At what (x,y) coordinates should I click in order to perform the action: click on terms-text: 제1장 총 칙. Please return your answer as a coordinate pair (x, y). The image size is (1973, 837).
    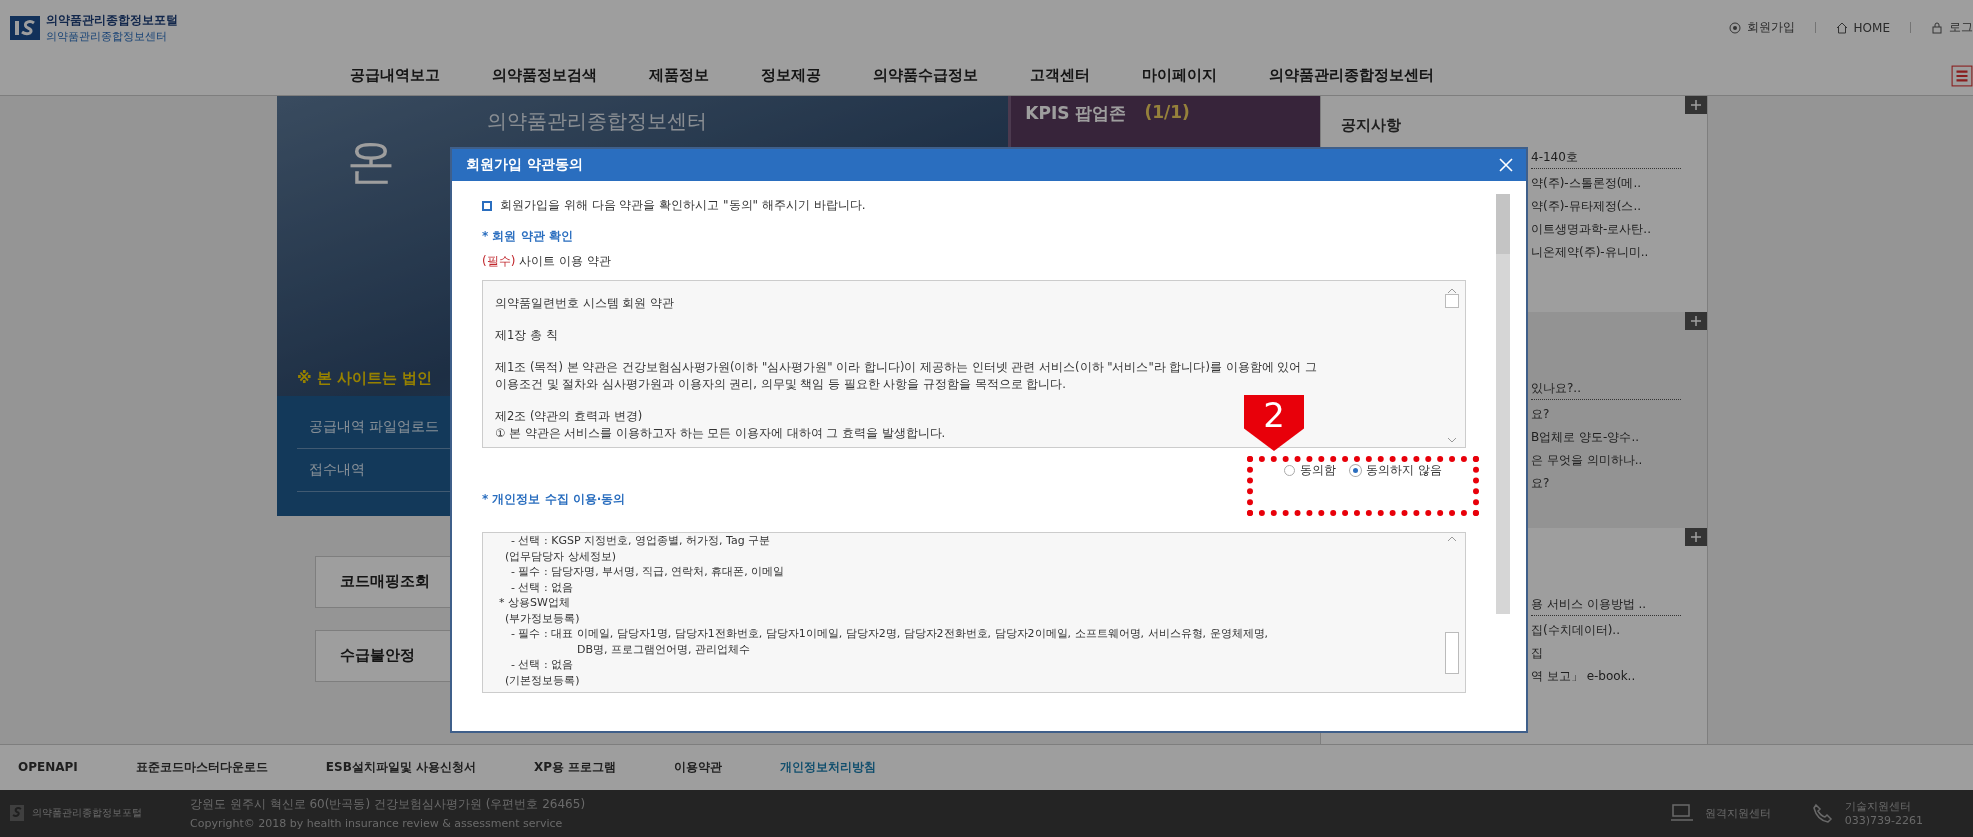
    Looking at the image, I should click on (526, 335).